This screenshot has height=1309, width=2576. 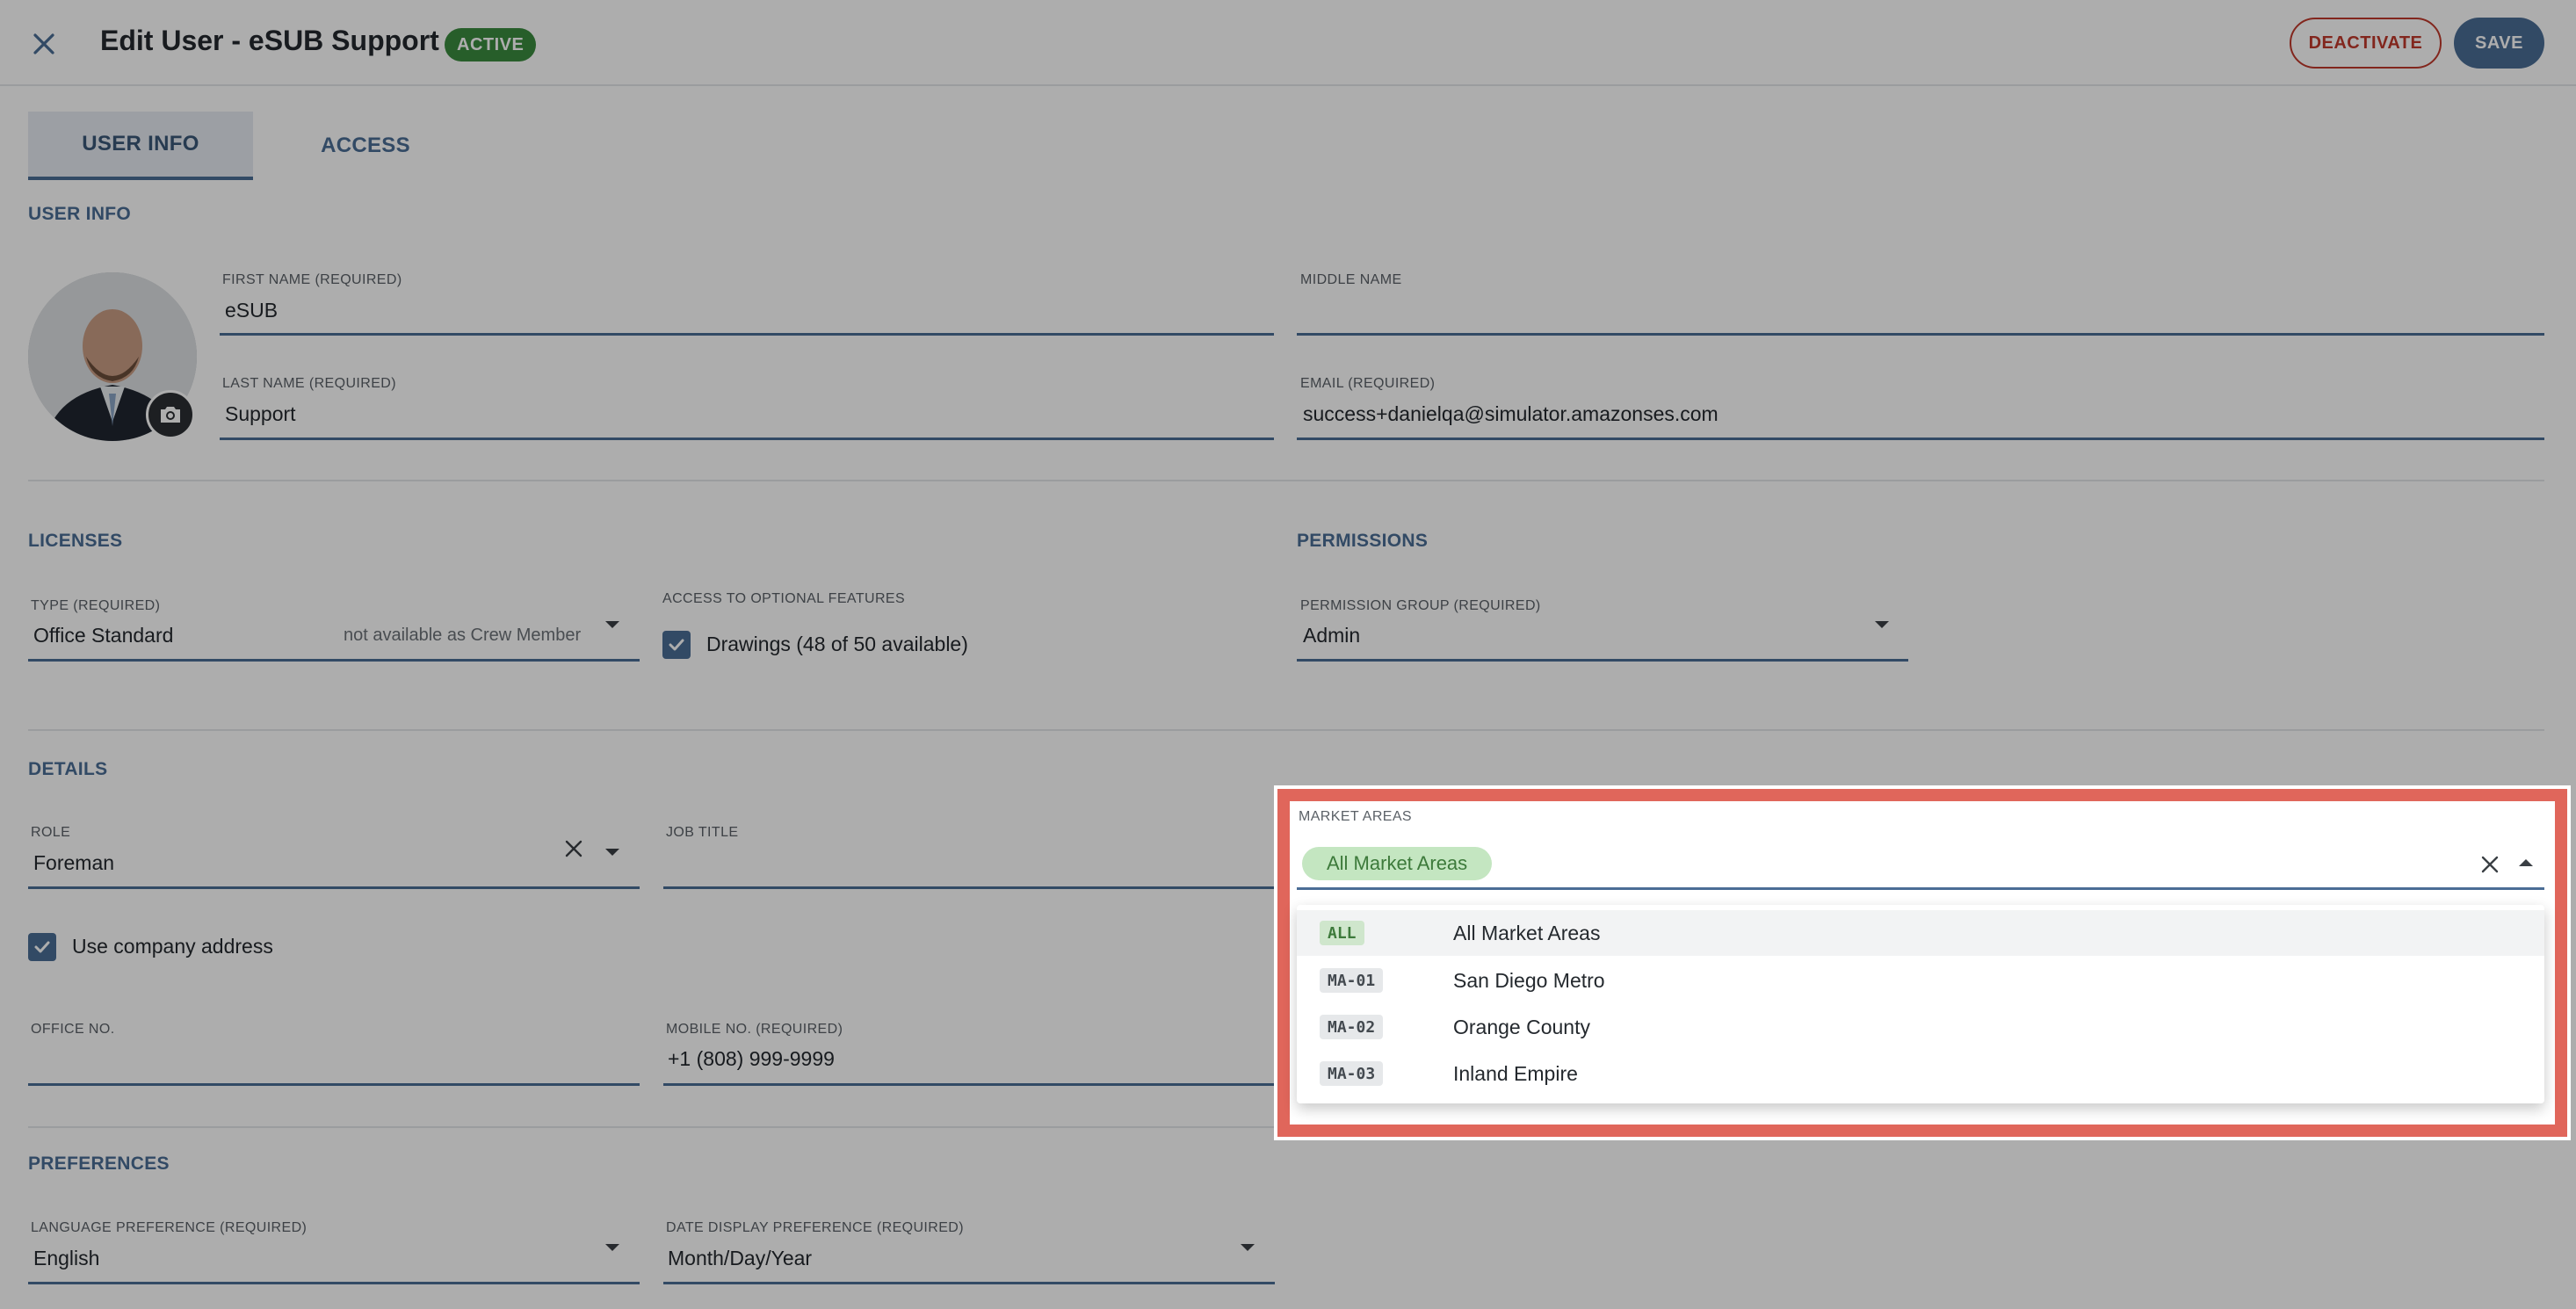 What do you see at coordinates (334, 660) in the screenshot?
I see `license-type-underline` at bounding box center [334, 660].